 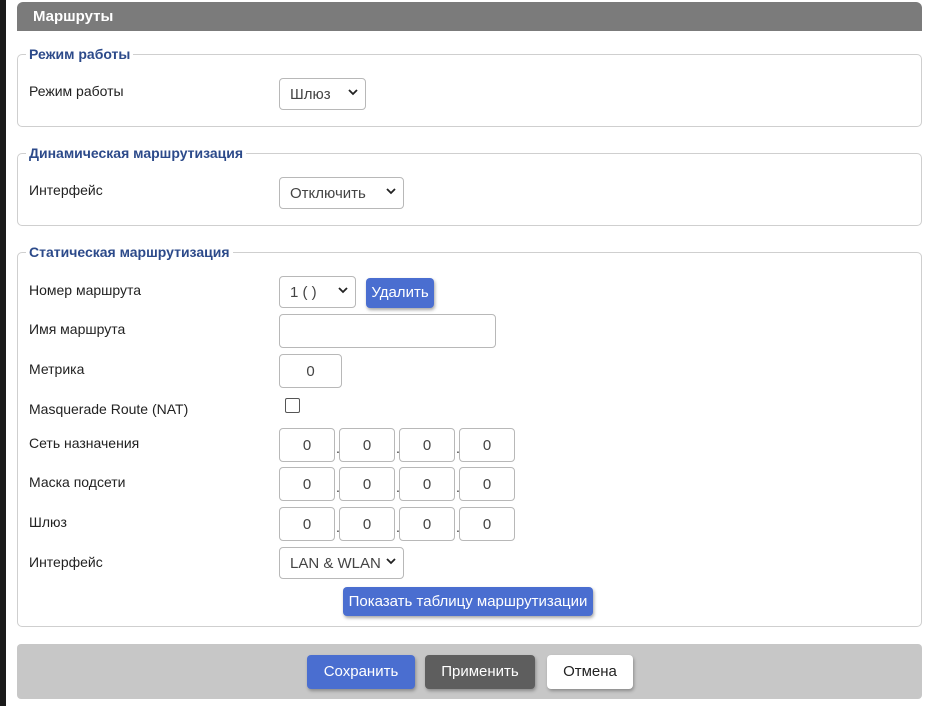 I want to click on cancel-button: Отмена, so click(x=590, y=672).